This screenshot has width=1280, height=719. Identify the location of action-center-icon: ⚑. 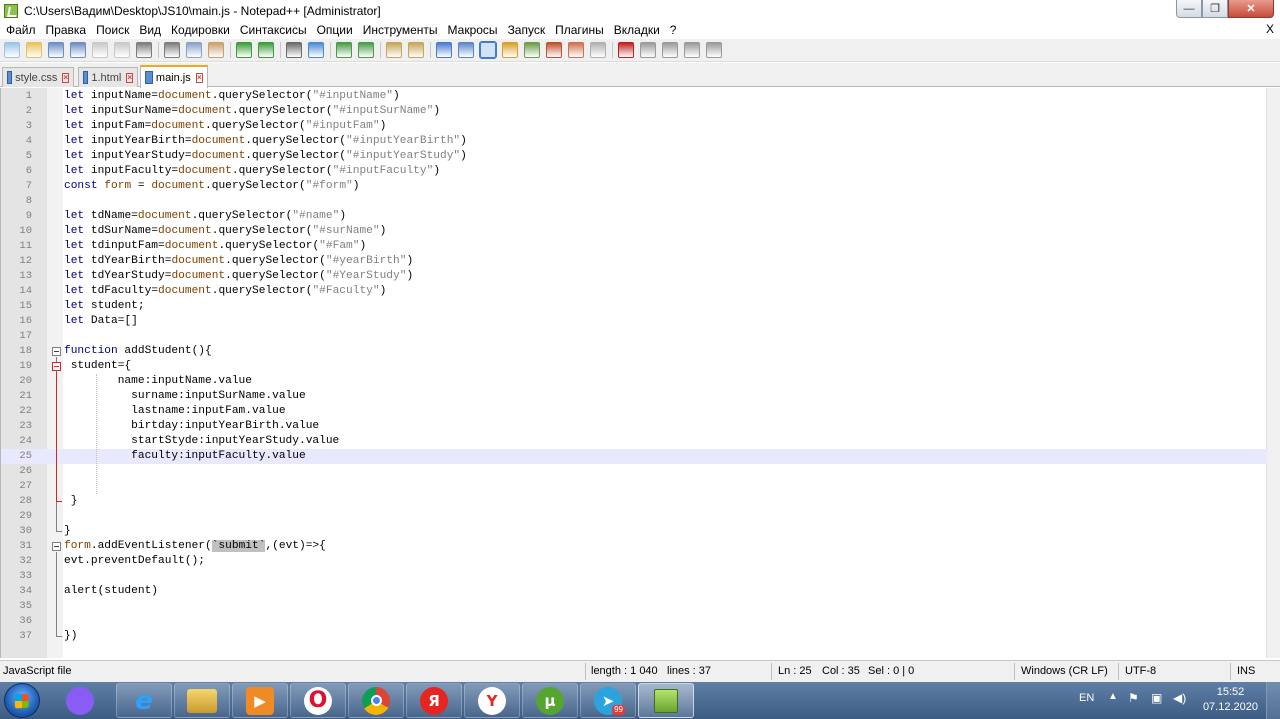
(1133, 705).